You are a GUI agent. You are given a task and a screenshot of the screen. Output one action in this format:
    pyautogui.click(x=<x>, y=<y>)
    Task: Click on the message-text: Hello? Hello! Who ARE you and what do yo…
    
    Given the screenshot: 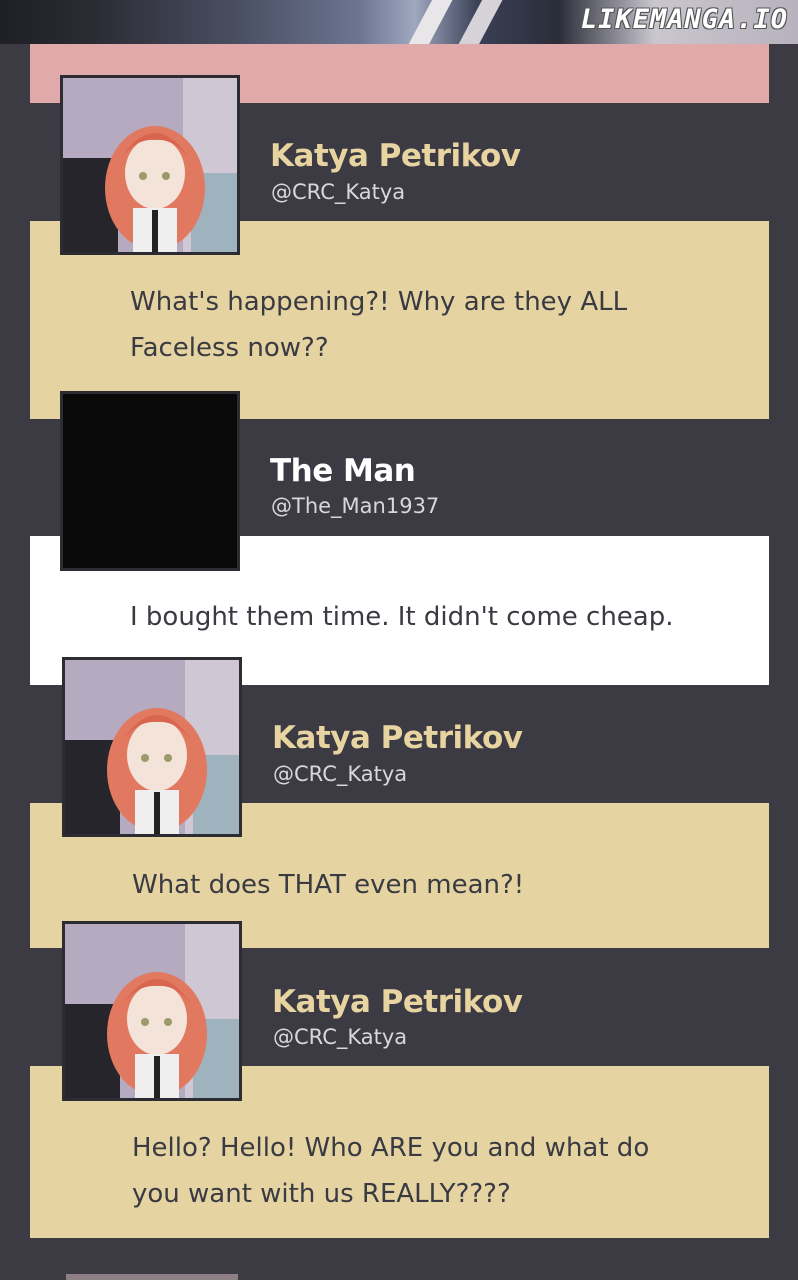 What is the action you would take?
    pyautogui.click(x=391, y=1171)
    